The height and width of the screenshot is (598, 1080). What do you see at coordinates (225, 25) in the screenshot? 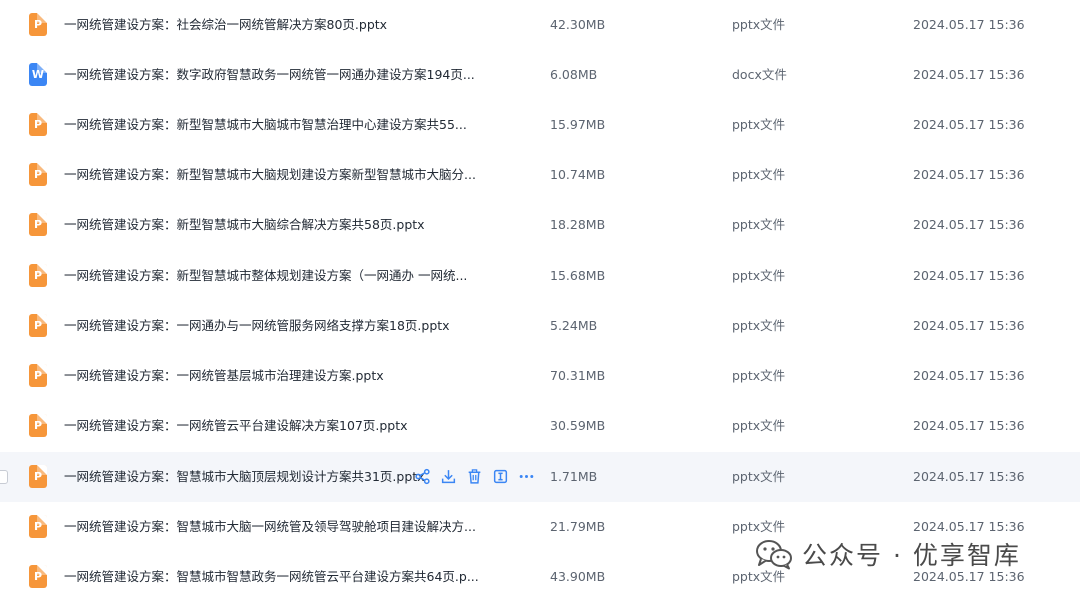
I see `file-name: 一网统管建设方案：社会综治一网统管解决方案80页.pptx` at bounding box center [225, 25].